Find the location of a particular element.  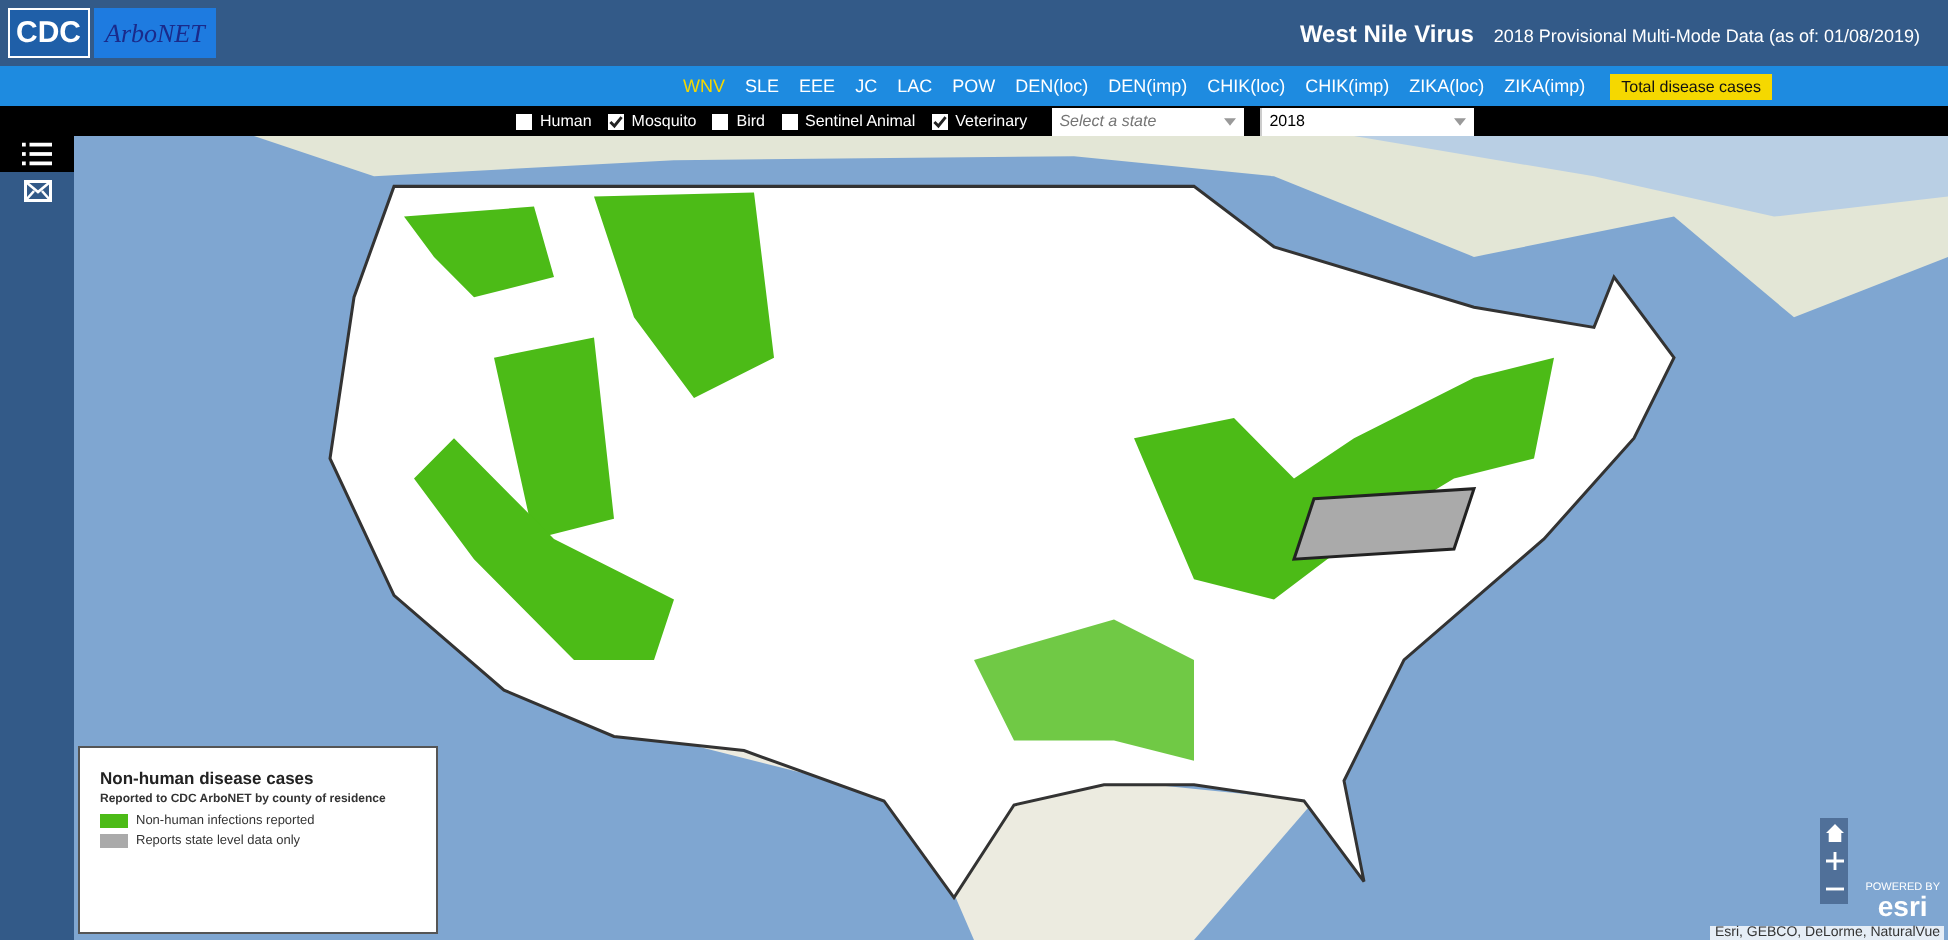

disease-tab: ZIKA(imp) is located at coordinates (1545, 86).